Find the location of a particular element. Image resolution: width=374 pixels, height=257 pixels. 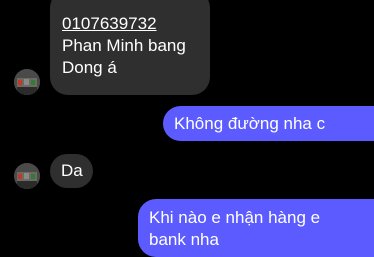

message-text-line: Dong á is located at coordinates (89, 67).